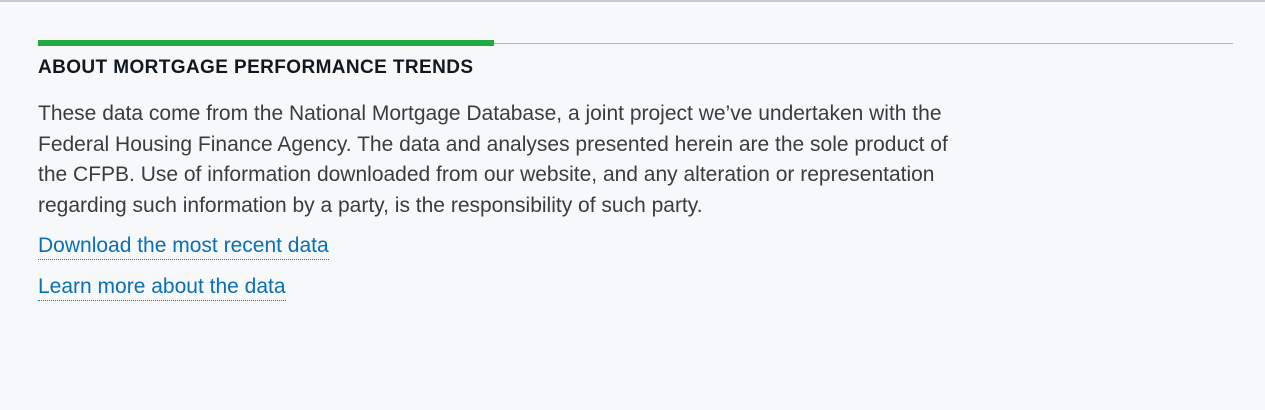 Image resolution: width=1265 pixels, height=410 pixels. I want to click on link-row-download: Download the most recent data, so click(635, 246).